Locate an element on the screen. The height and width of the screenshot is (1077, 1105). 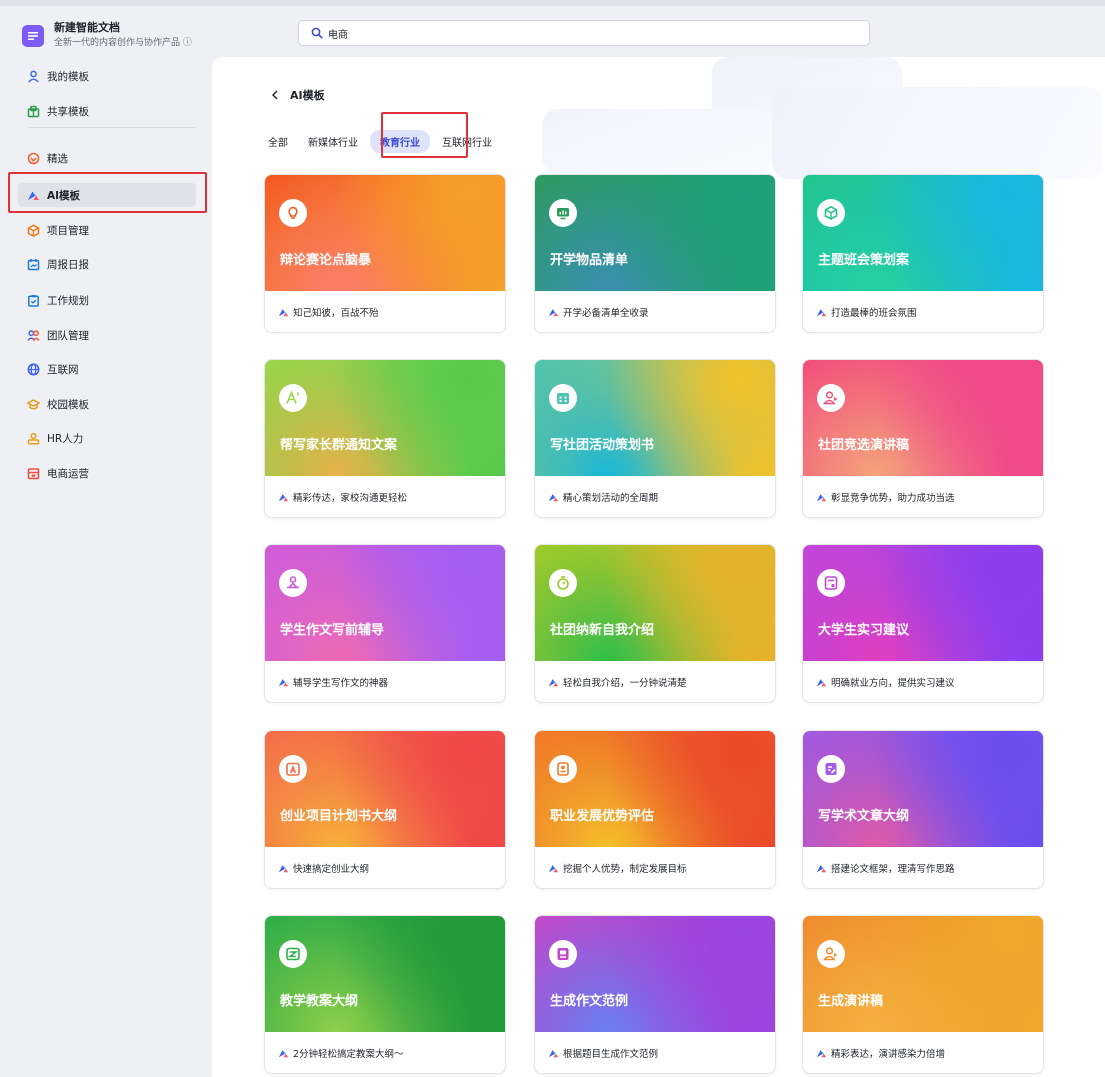
tab-new-media: 新媒体行业 is located at coordinates (333, 141).